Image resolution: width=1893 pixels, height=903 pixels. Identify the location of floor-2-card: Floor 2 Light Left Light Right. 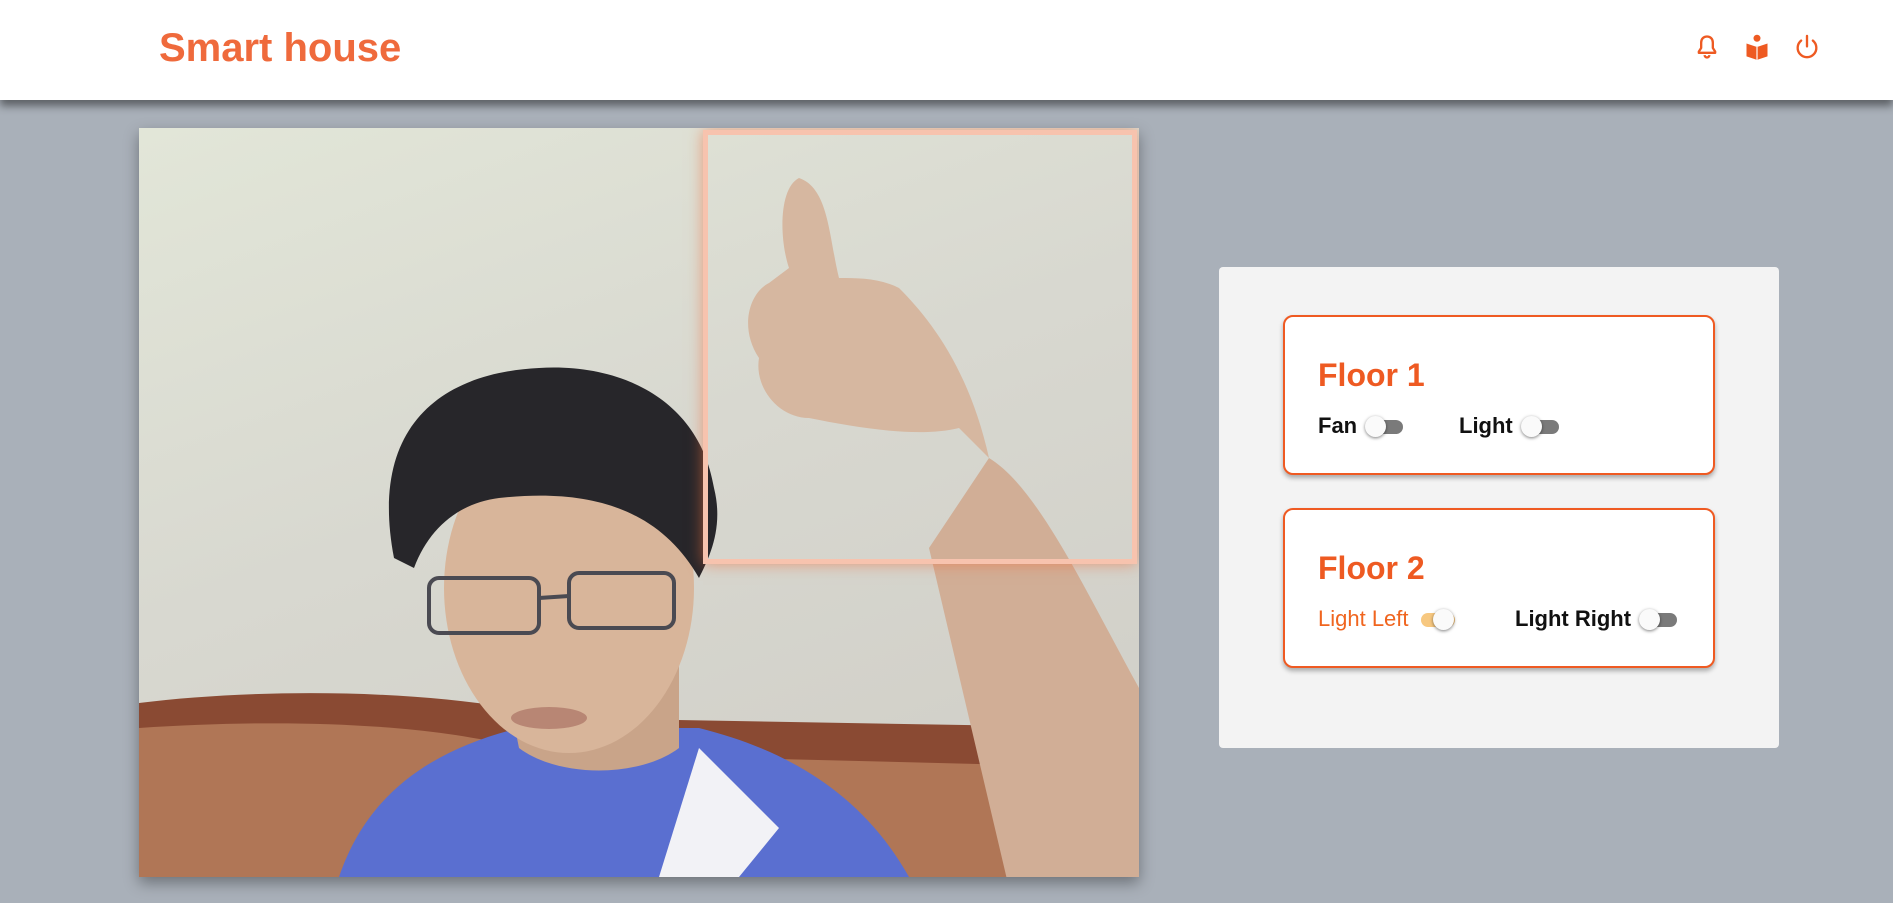
(1499, 588).